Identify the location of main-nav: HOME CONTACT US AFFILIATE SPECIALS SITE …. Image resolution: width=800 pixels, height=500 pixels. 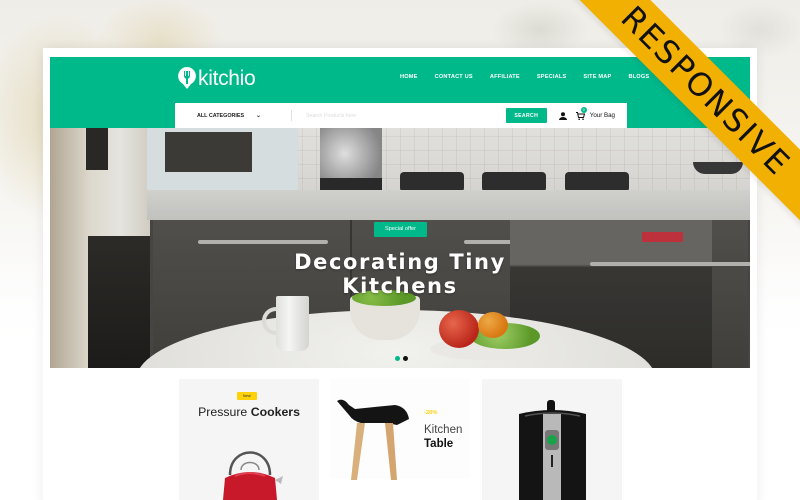
(533, 77).